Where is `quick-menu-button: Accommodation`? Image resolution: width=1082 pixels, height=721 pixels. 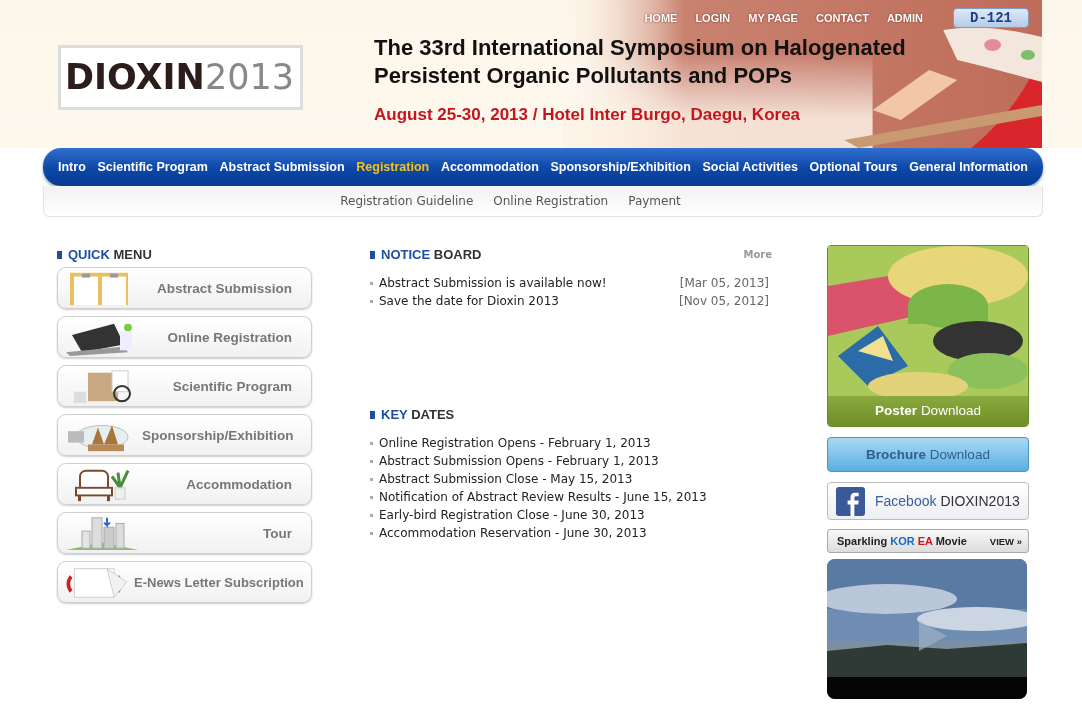 quick-menu-button: Accommodation is located at coordinates (184, 484).